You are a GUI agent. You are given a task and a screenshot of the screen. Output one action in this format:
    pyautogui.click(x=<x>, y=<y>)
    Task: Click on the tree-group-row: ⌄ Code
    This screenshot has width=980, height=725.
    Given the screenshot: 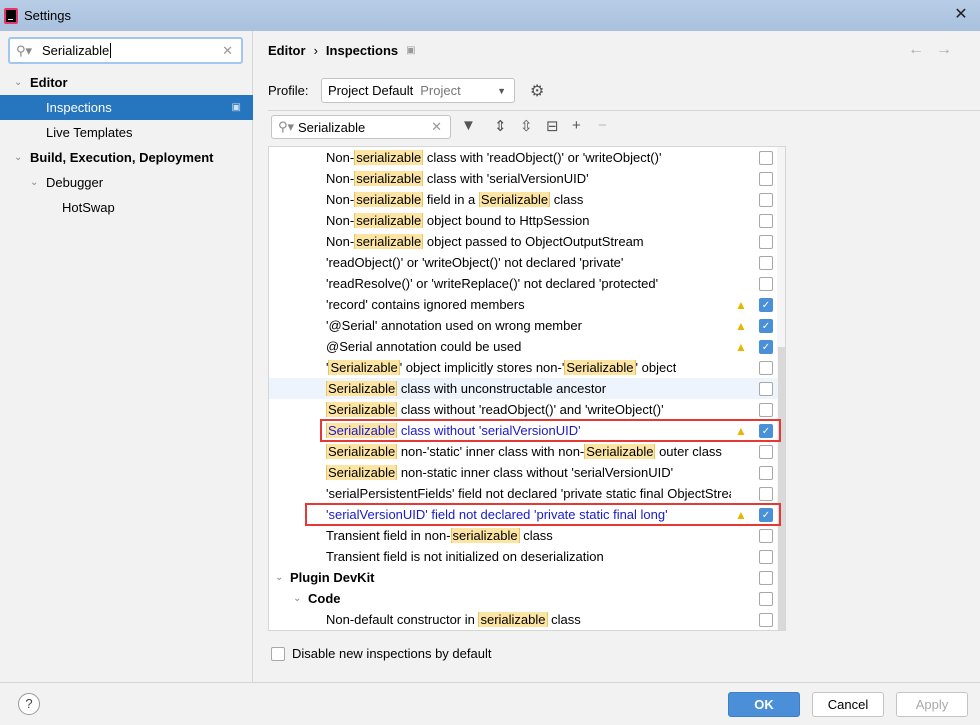 What is the action you would take?
    pyautogui.click(x=523, y=598)
    